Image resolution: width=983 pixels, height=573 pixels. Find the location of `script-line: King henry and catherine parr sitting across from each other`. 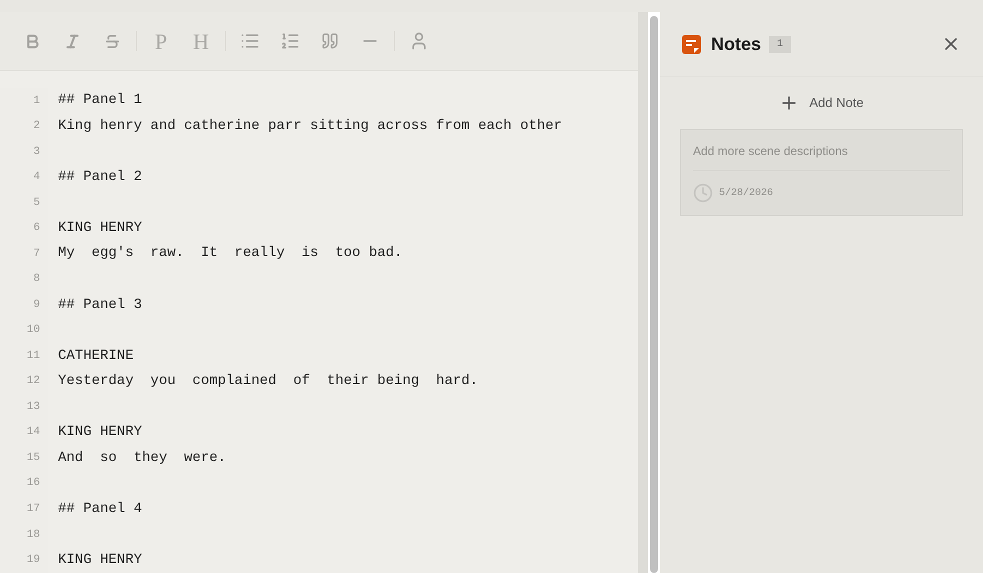

script-line: King henry and catherine parr sitting across from each other is located at coordinates (310, 126).